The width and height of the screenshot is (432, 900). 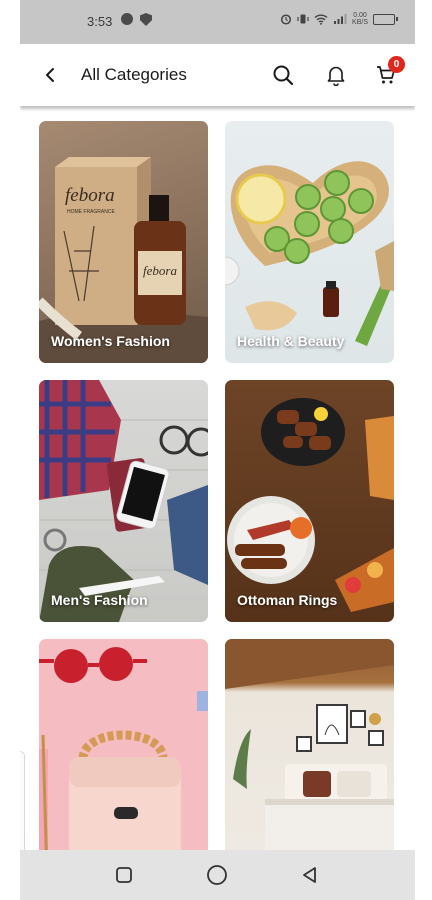 I want to click on category-tile-mens-fashion: Men's Fashion, so click(x=123, y=501).